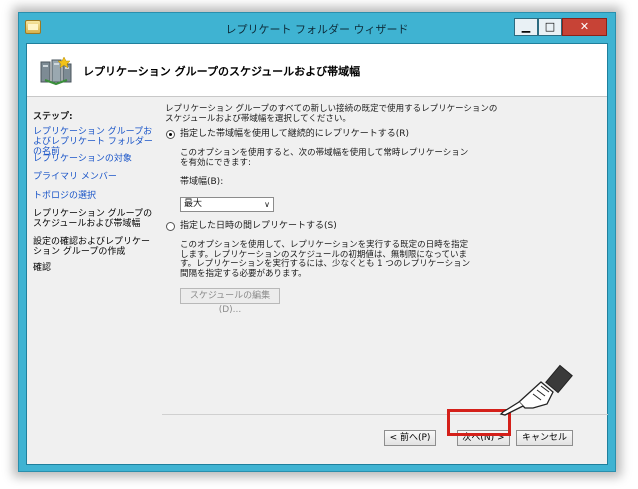 The image size is (638, 489). I want to click on step-topology: トポロジの選択, so click(94, 196).